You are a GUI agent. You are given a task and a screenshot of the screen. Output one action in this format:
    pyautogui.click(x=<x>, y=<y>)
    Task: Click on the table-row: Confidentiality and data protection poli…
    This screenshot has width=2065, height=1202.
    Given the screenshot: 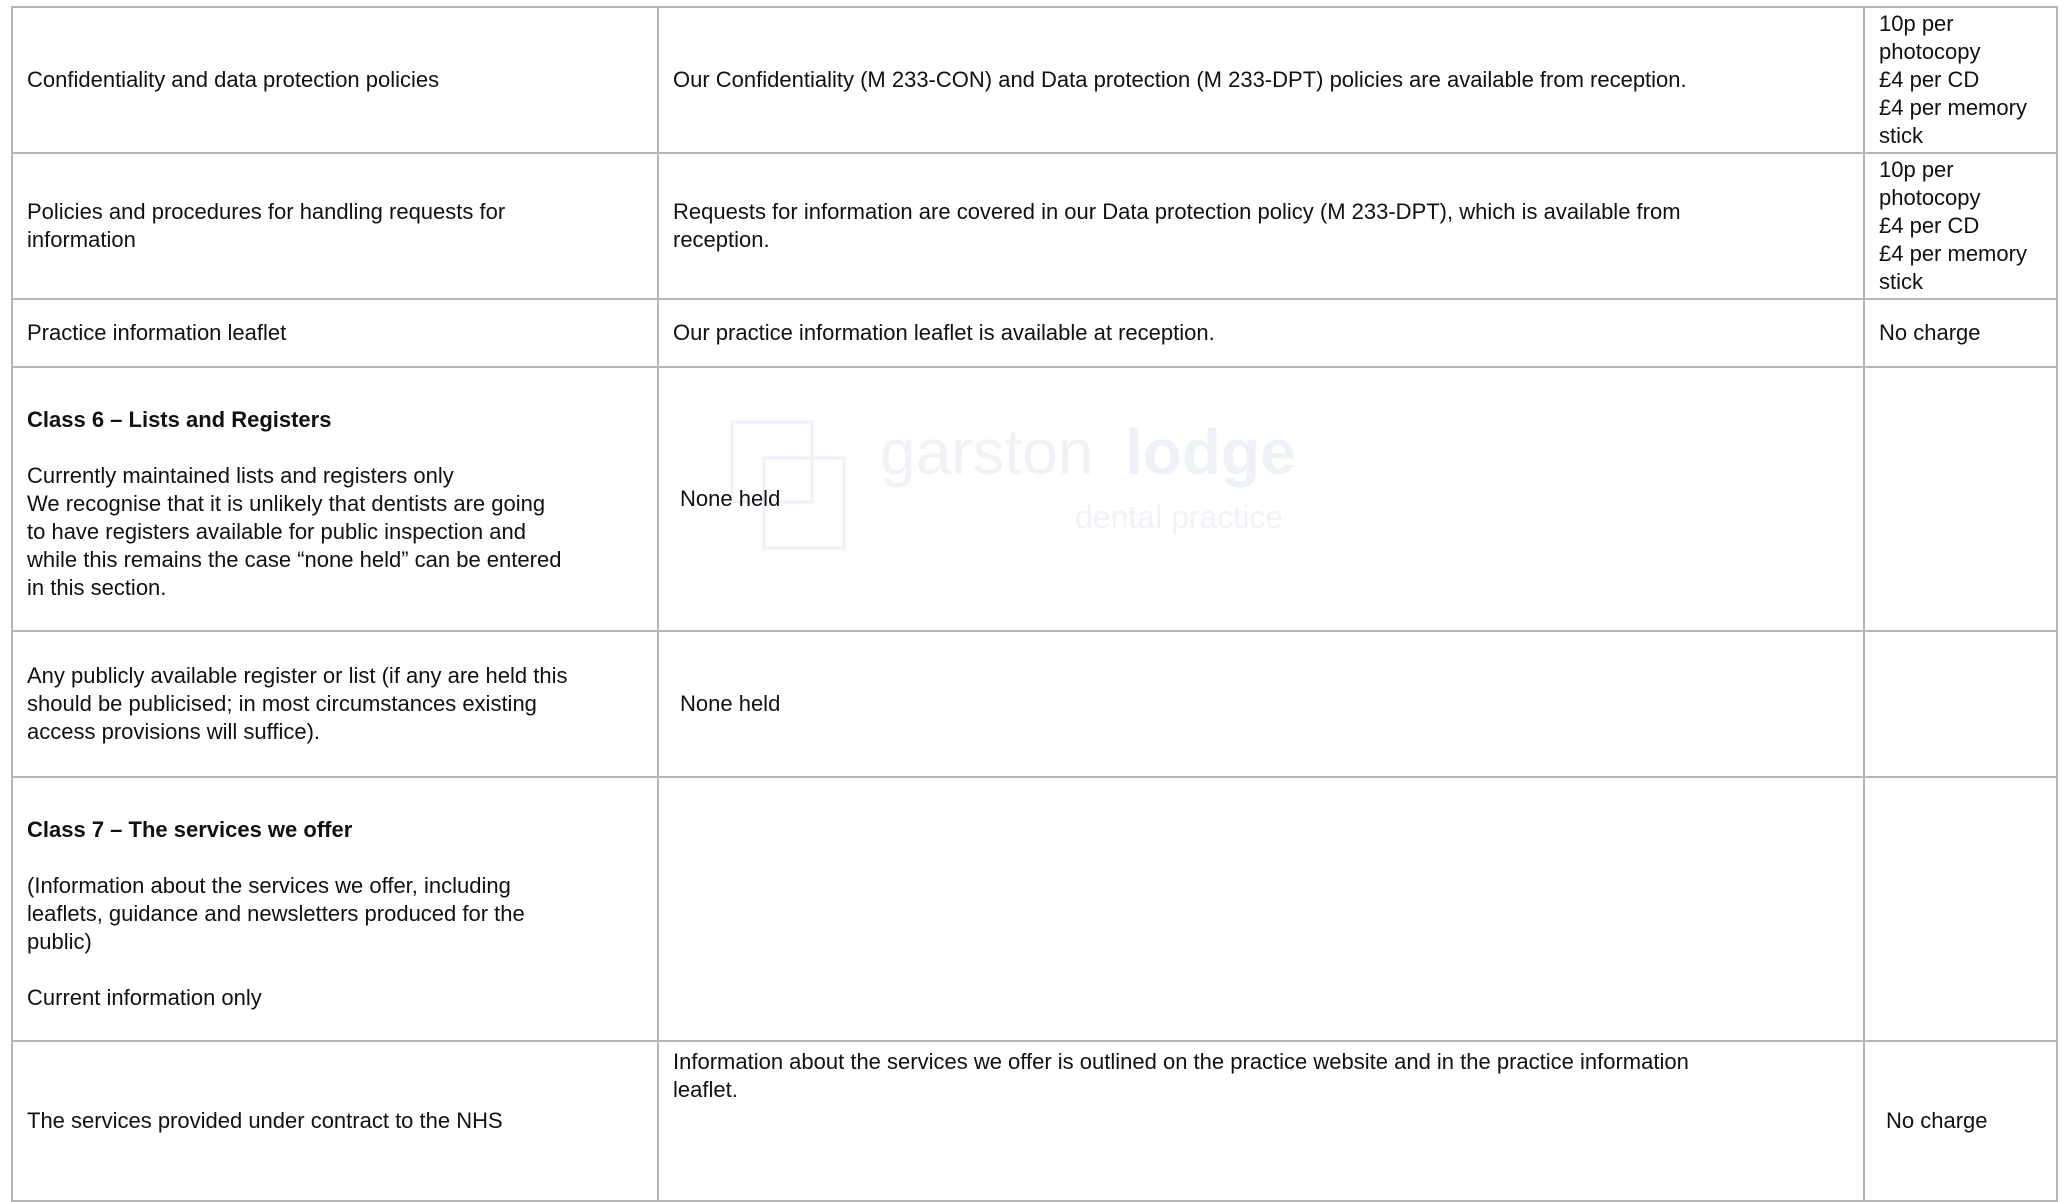 What is the action you would take?
    pyautogui.click(x=1034, y=80)
    